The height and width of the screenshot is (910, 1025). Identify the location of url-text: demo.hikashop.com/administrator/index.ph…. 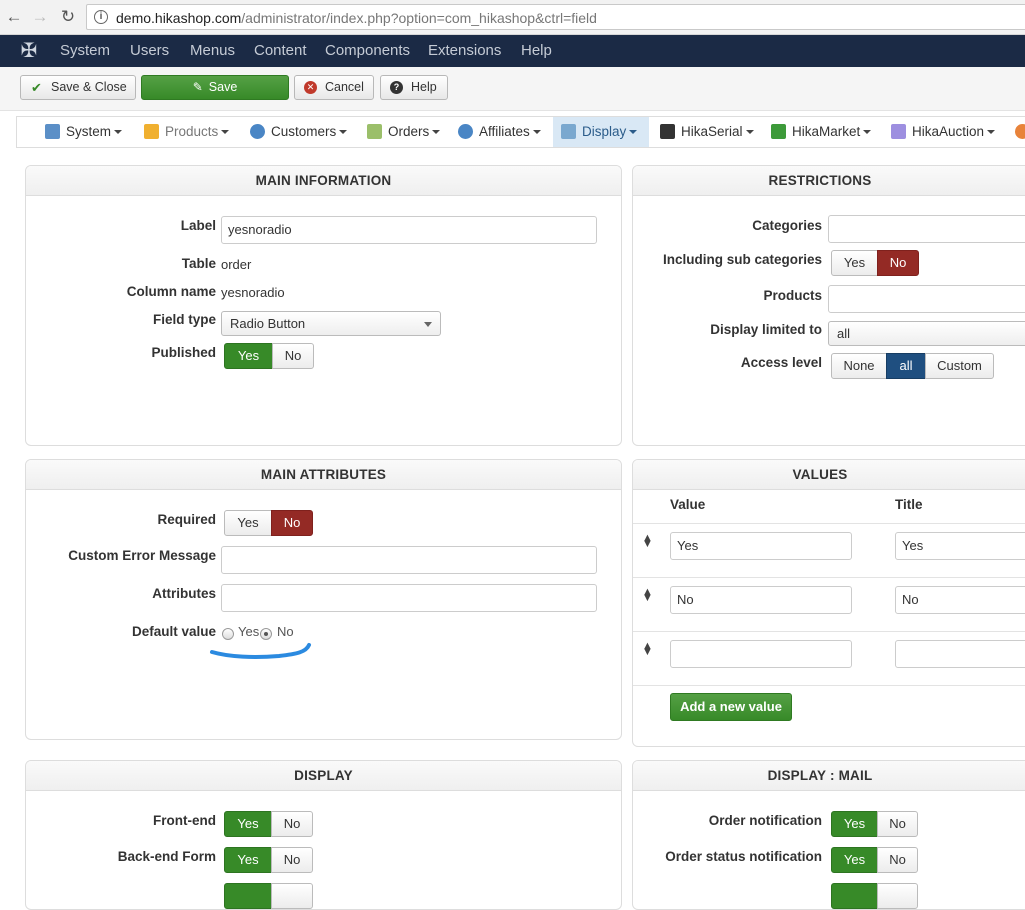
(356, 18).